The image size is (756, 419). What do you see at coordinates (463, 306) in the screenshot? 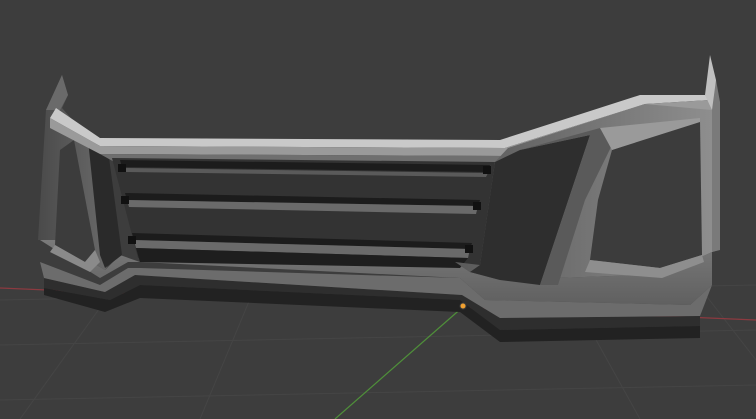
I see `object-origin-point` at bounding box center [463, 306].